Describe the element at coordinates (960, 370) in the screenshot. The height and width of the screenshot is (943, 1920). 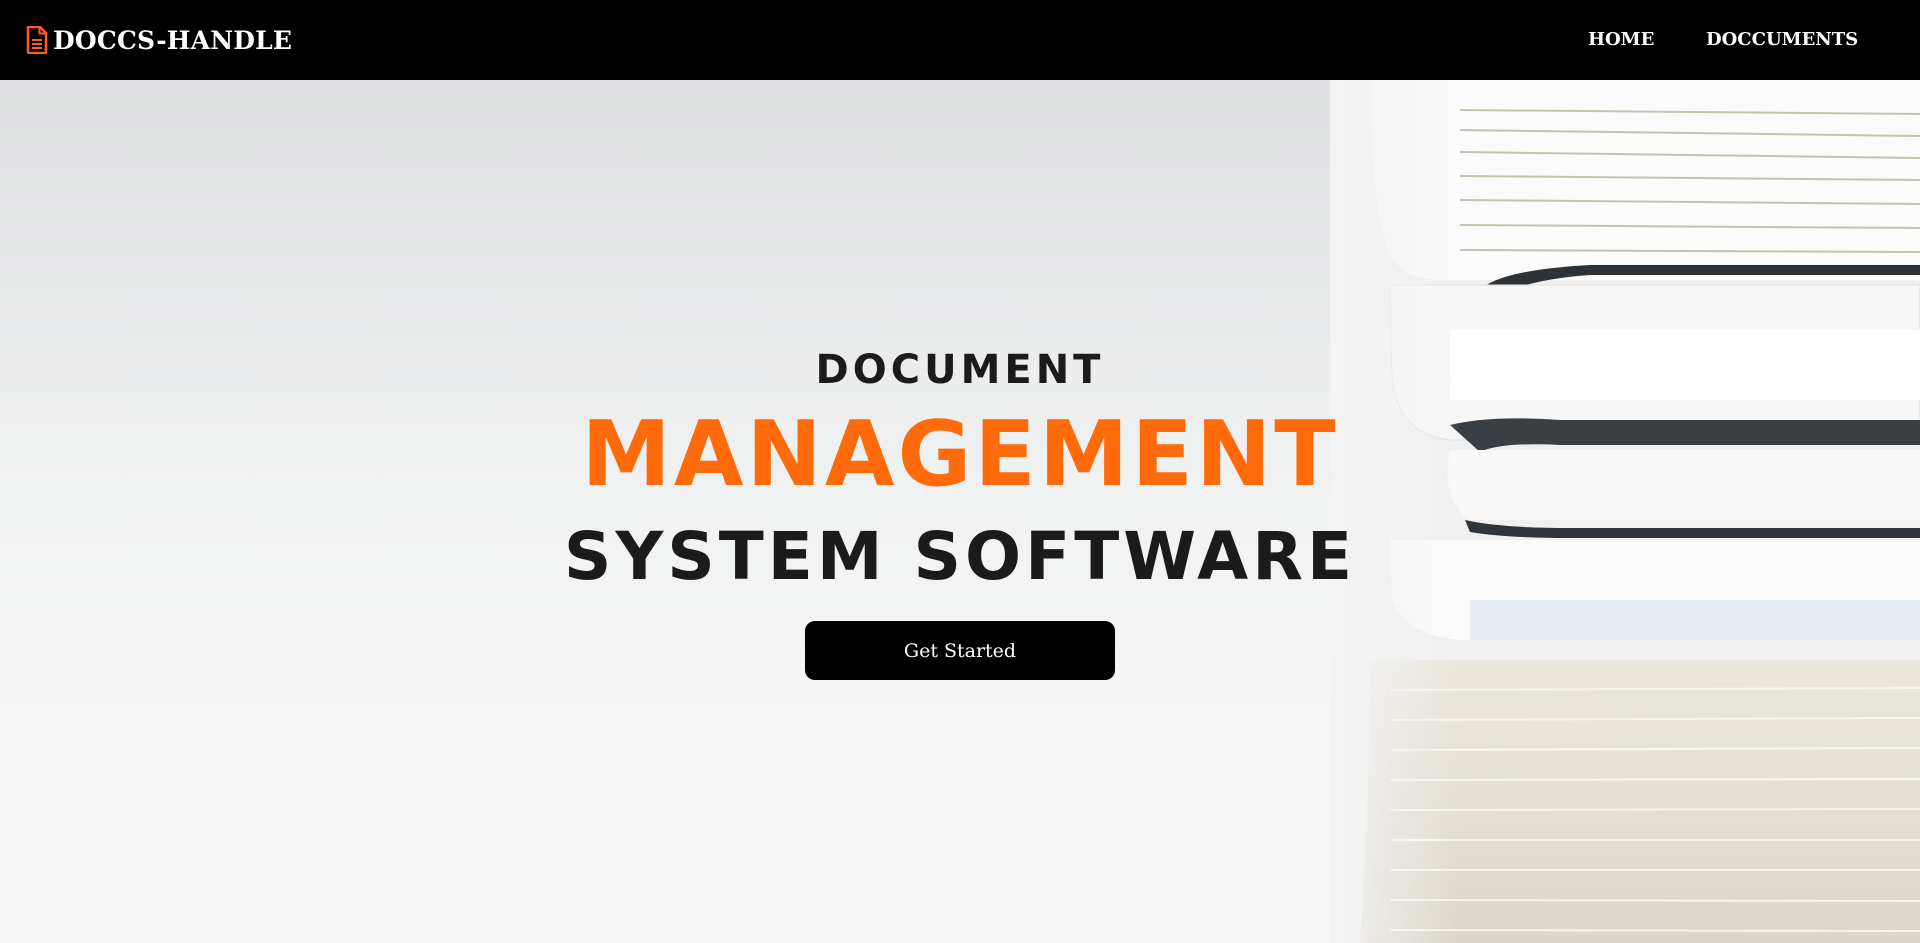
I see `hero-title-line-1: DOCUMENT` at that location.